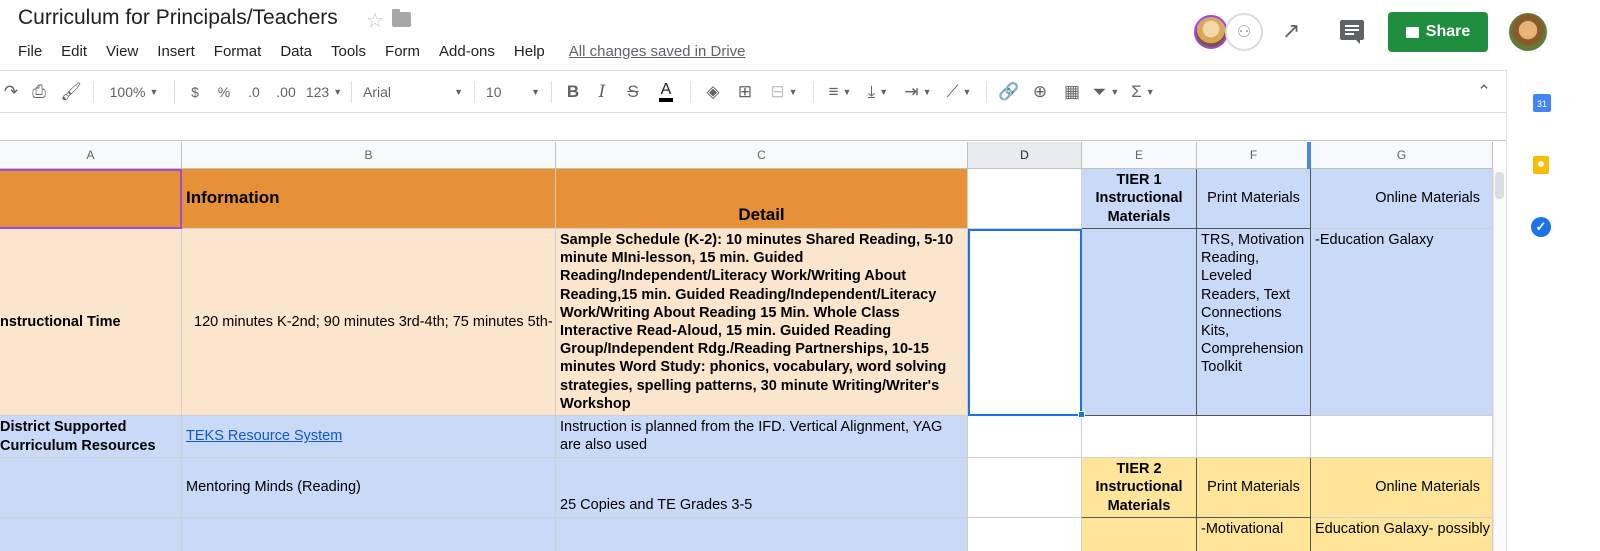 Image resolution: width=1600 pixels, height=551 pixels. Describe the element at coordinates (1211, 32) in the screenshot. I see `collaborator-avatar` at that location.